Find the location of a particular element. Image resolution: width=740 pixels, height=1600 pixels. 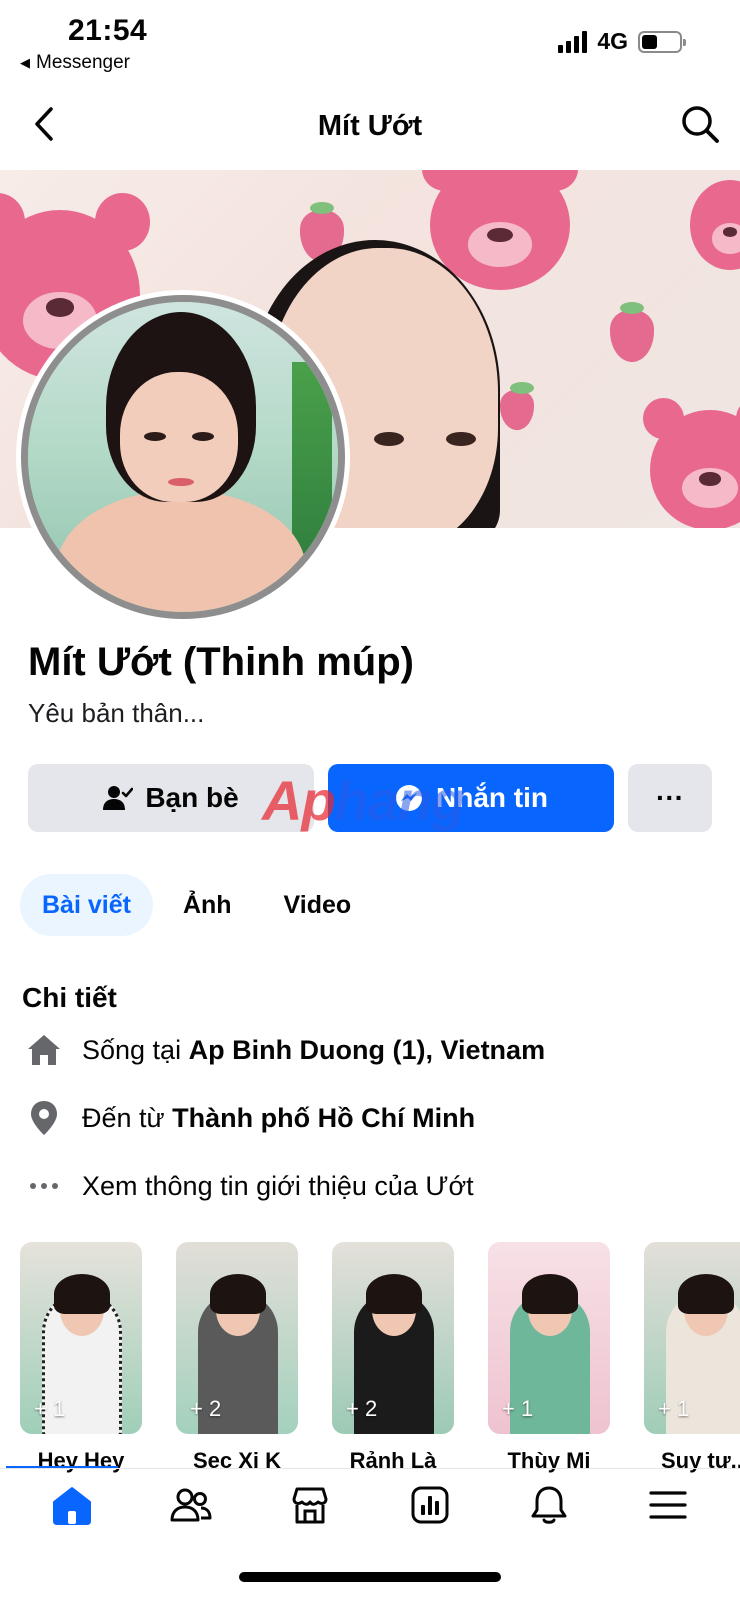

status-time: 21:54 is located at coordinates (108, 30).